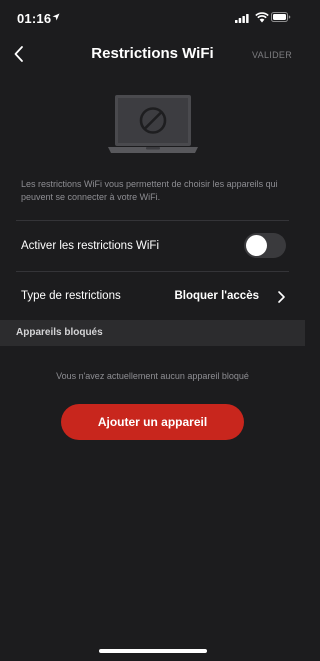 This screenshot has width=320, height=661. I want to click on chevron-right-icon, so click(281, 297).